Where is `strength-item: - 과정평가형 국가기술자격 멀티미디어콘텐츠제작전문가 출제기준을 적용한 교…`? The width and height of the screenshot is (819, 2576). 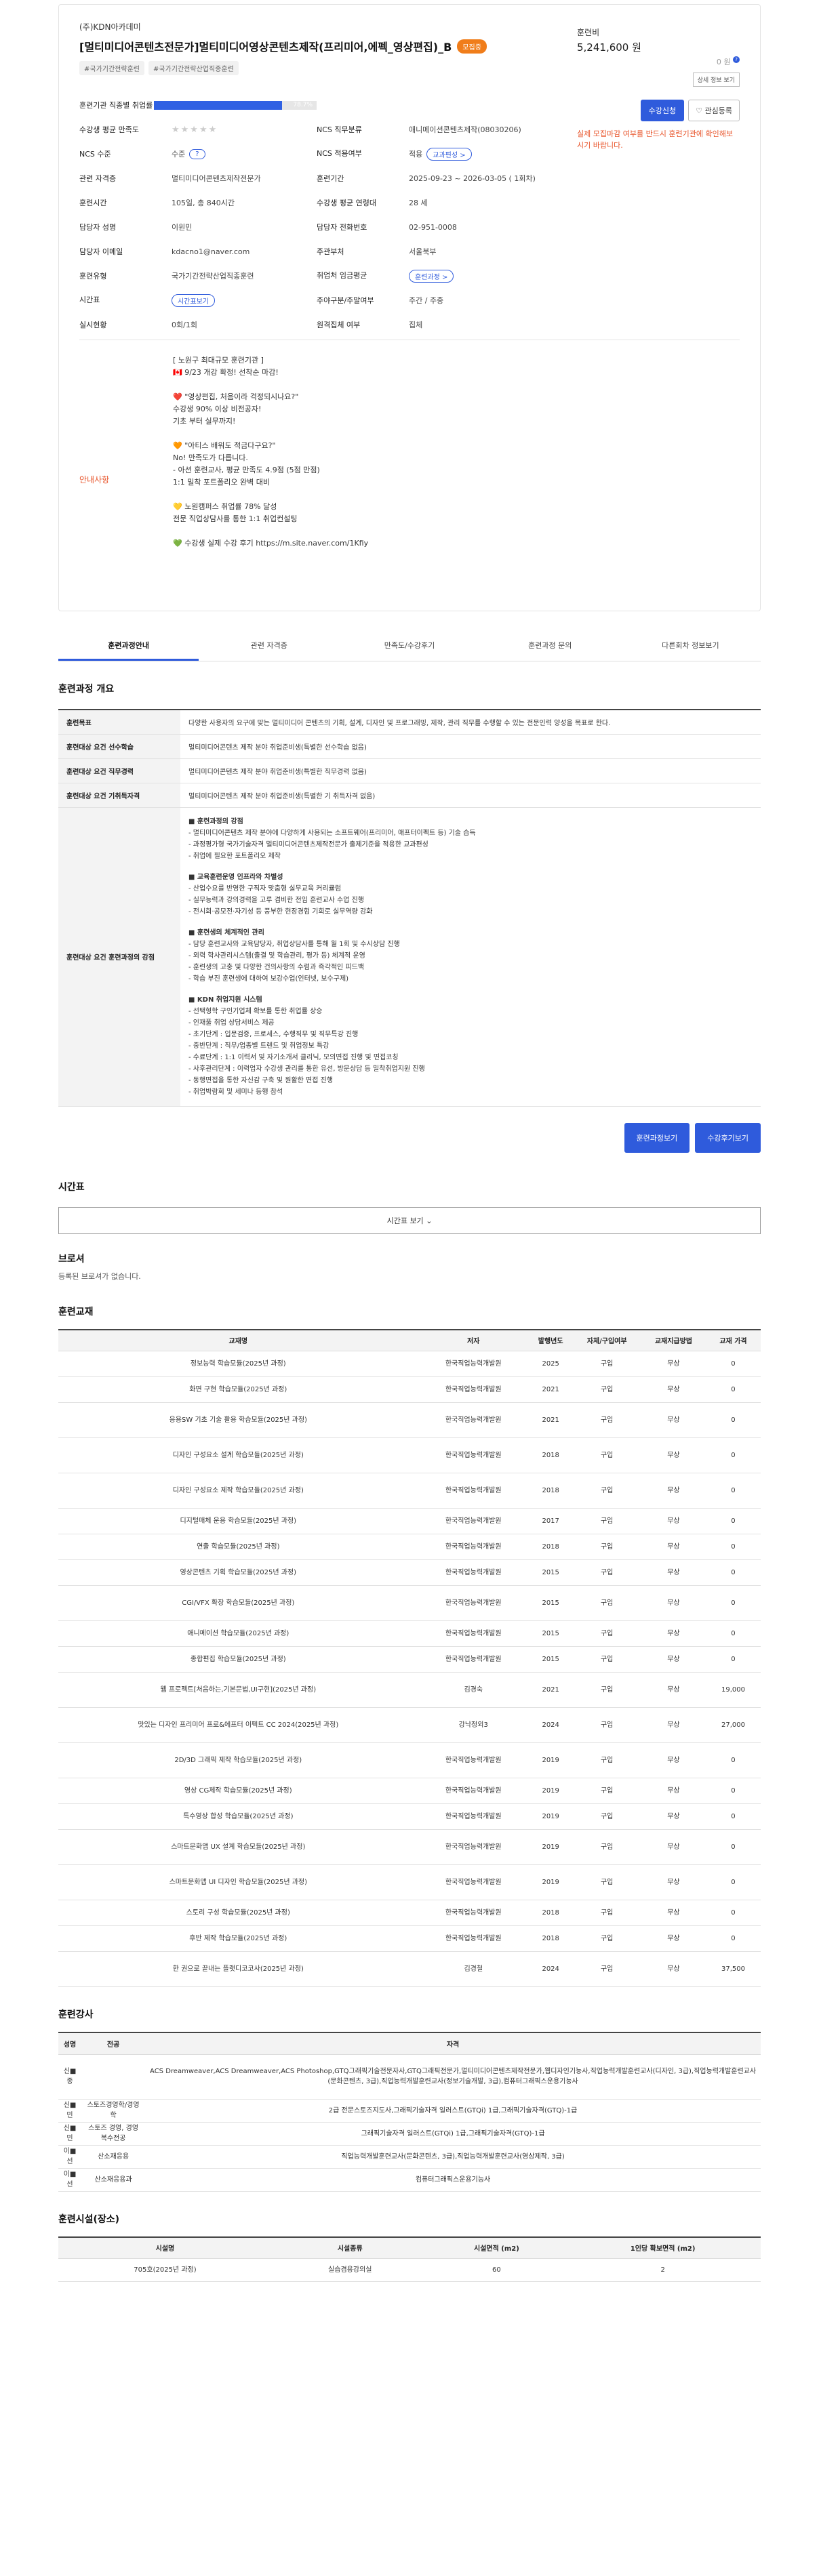 strength-item: - 과정평가형 국가기술자격 멀티미디어콘텐츠제작전문가 출제기준을 적용한 교… is located at coordinates (308, 845).